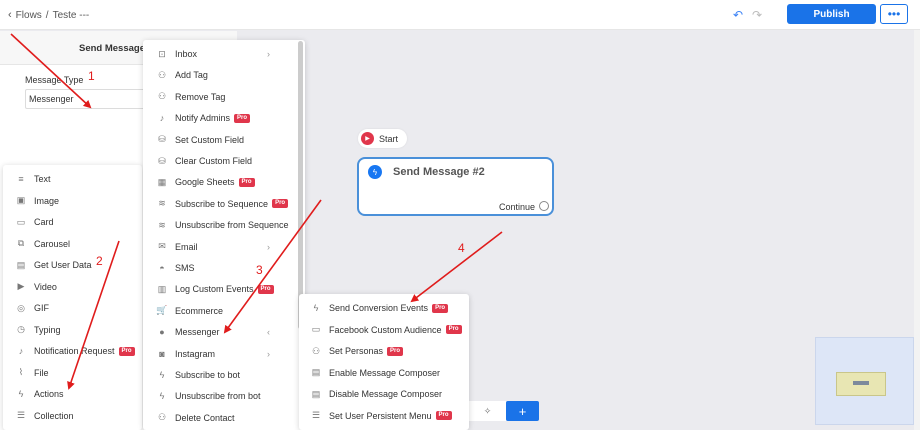 Image resolution: width=920 pixels, height=430 pixels. Describe the element at coordinates (90, 99) in the screenshot. I see `message-type-select: Messenger` at that location.